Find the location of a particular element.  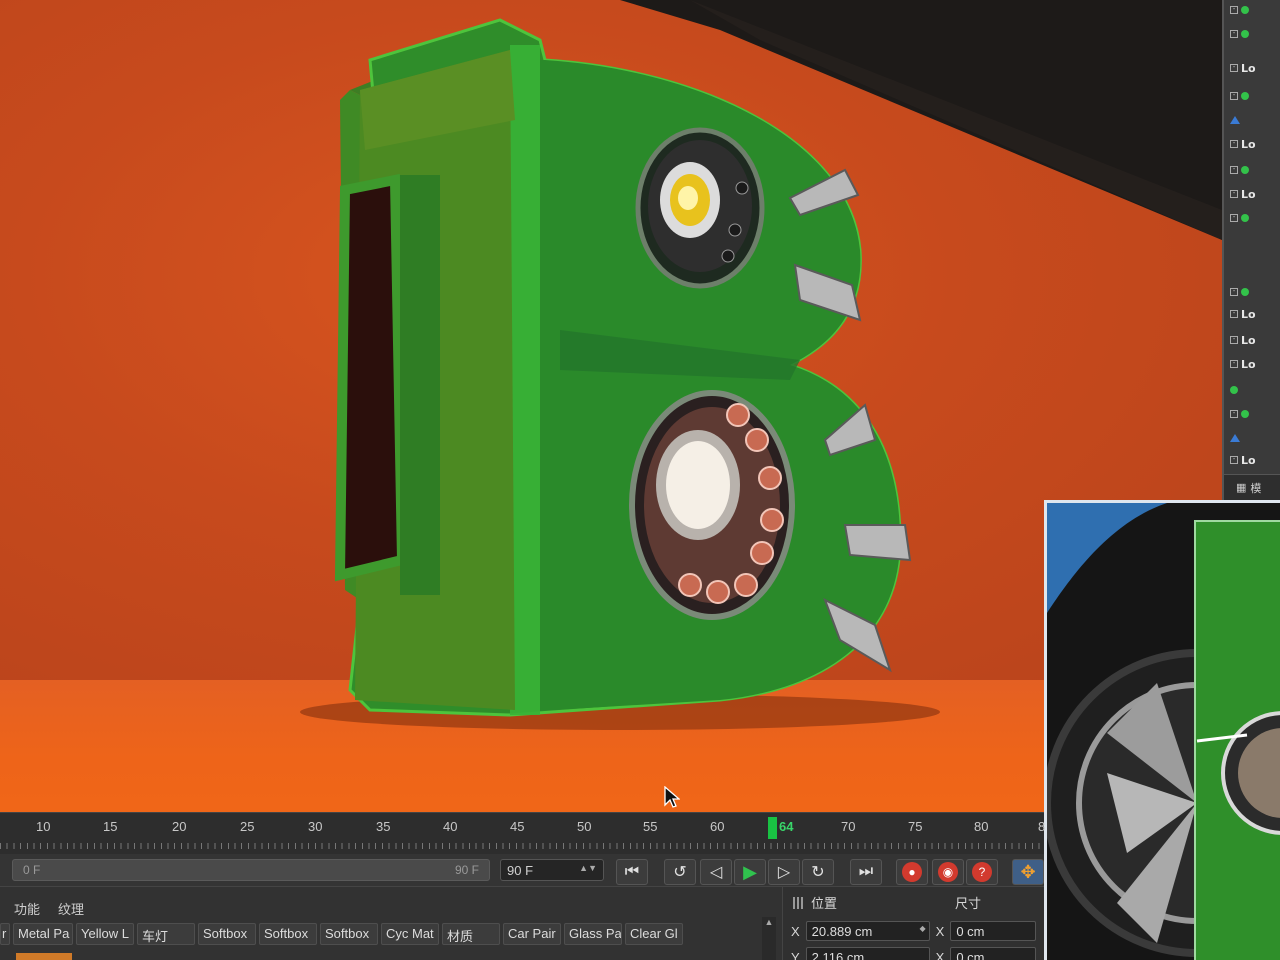

current-frame: 64 is located at coordinates (786, 826).